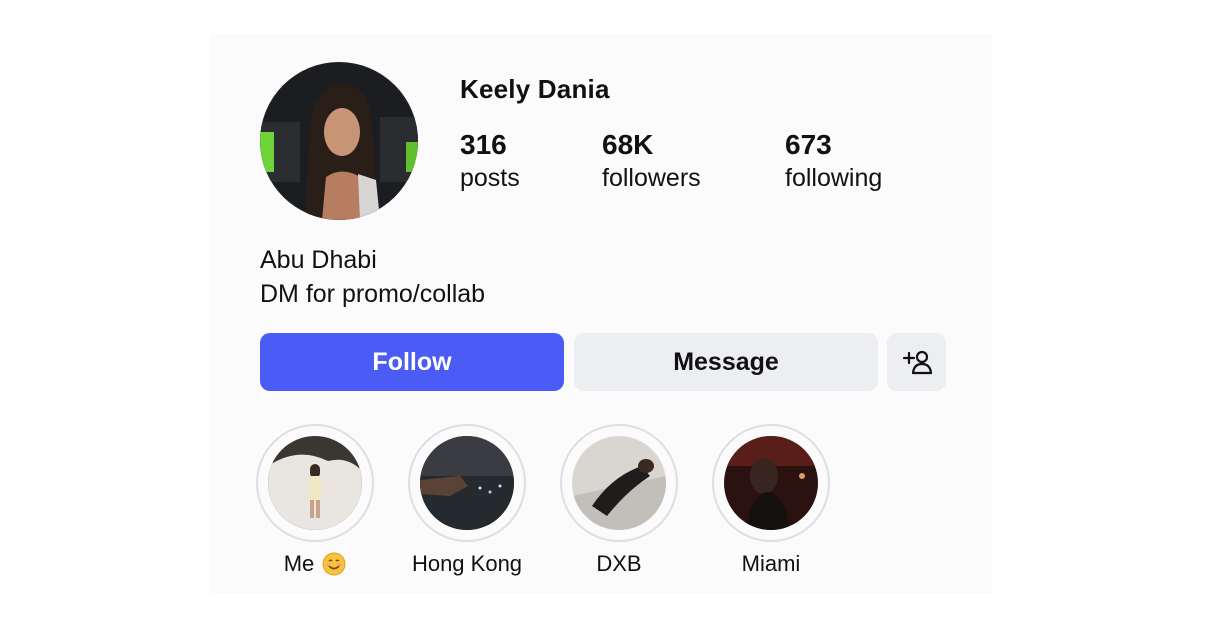 The width and height of the screenshot is (1206, 630). I want to click on bio-note: DM for promo/collab, so click(373, 294).